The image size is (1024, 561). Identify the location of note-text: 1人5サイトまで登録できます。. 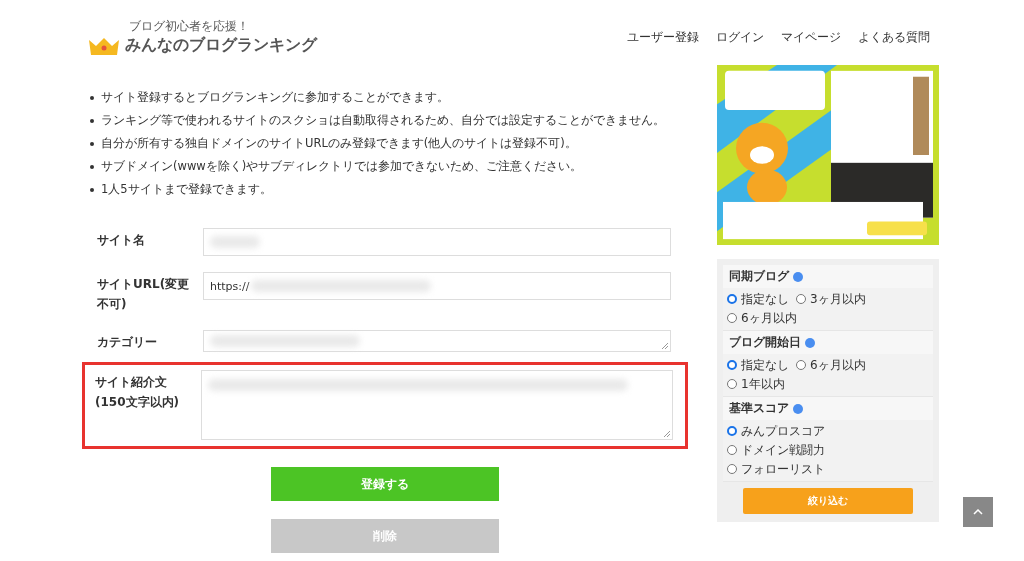
(186, 189).